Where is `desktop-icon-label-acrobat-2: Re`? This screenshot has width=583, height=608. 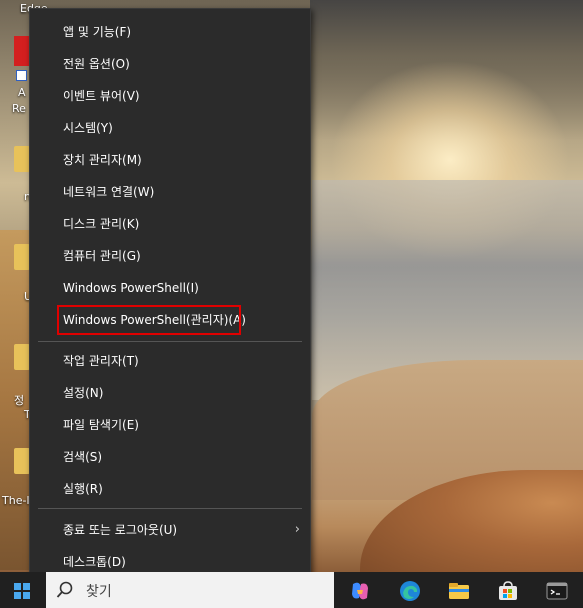
desktop-icon-label-acrobat-2: Re is located at coordinates (19, 108).